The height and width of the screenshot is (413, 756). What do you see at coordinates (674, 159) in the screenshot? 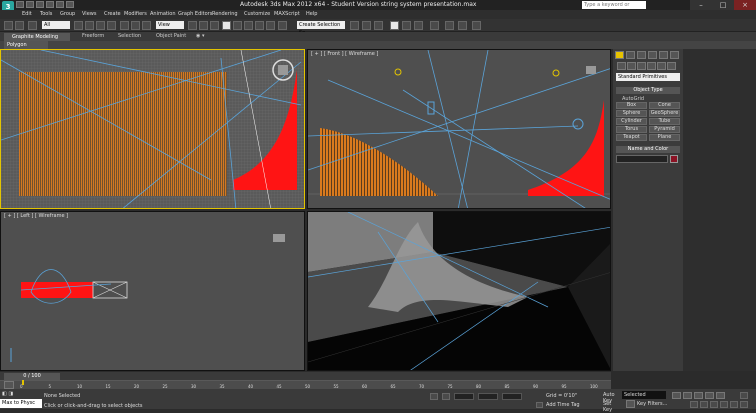
I see `object-color-swatch` at bounding box center [674, 159].